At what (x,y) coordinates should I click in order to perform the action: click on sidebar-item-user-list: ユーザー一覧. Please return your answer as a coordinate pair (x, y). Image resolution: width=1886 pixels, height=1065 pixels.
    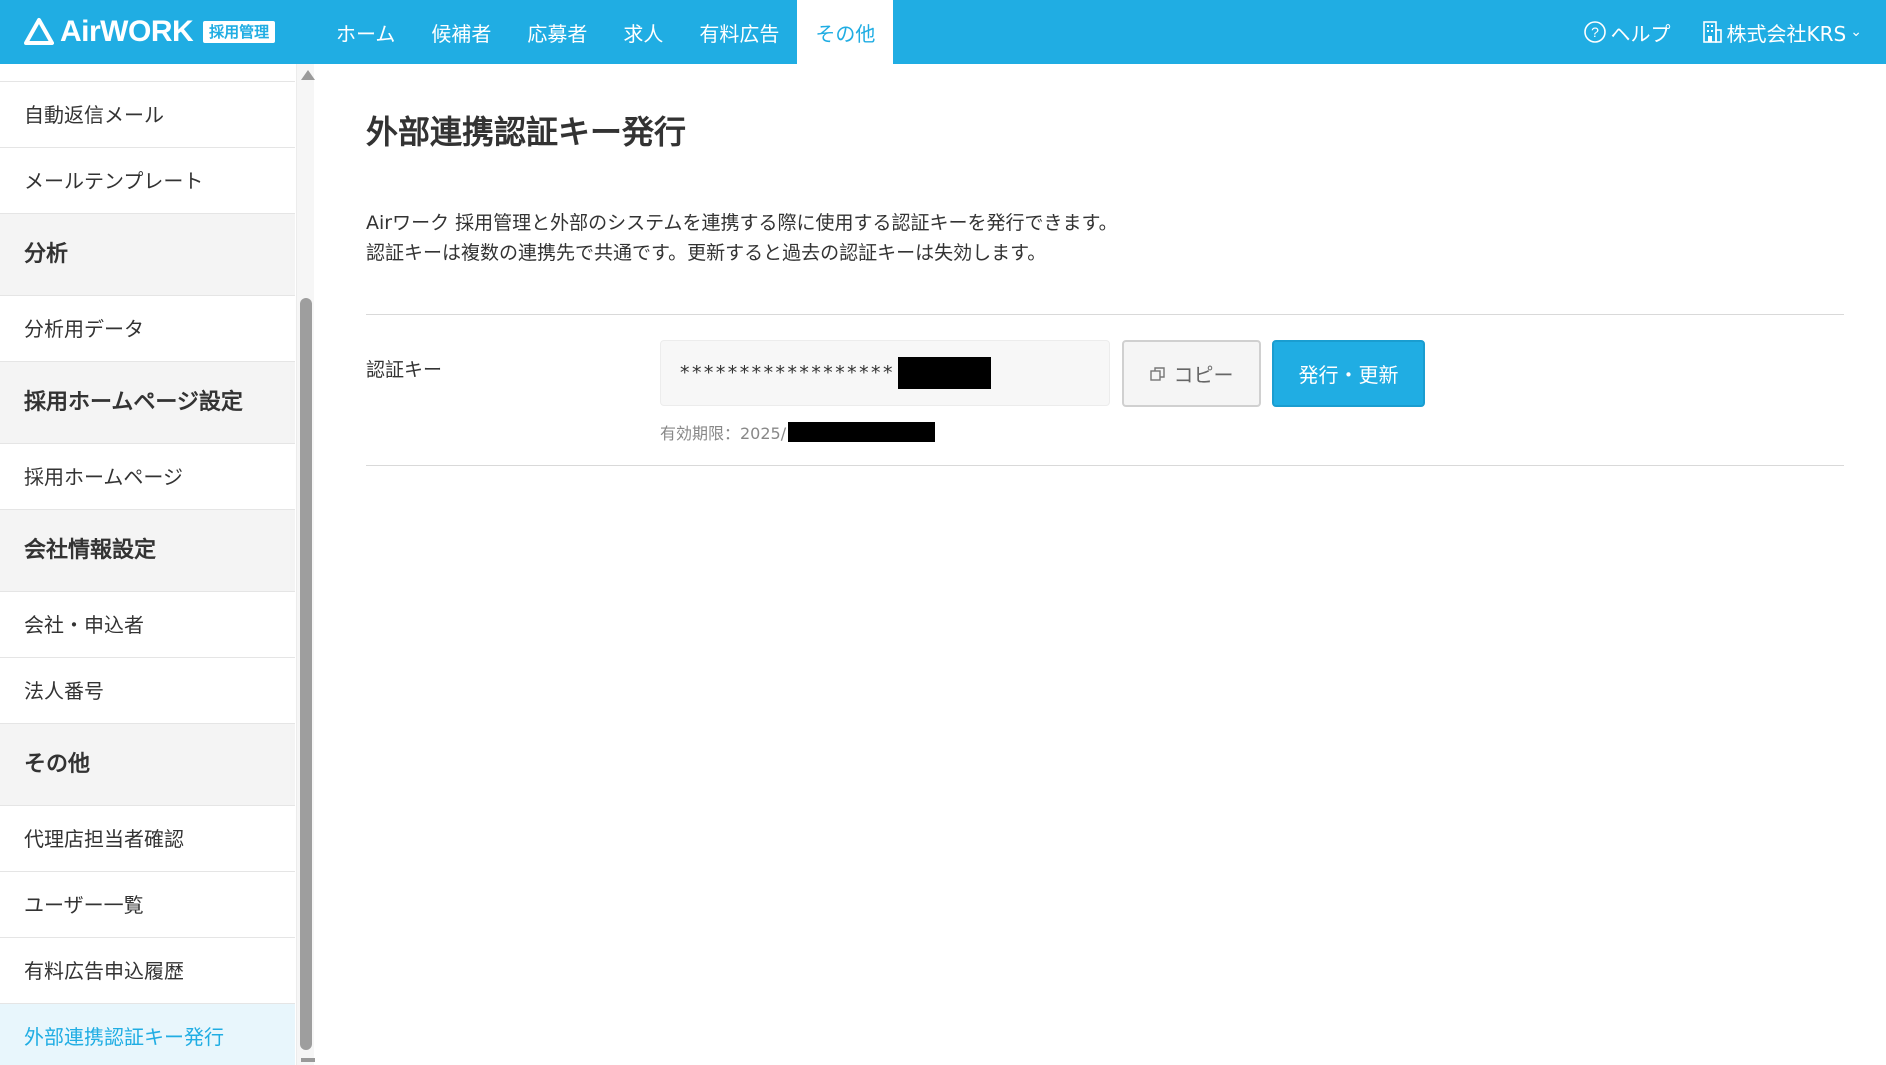
    Looking at the image, I should click on (147, 905).